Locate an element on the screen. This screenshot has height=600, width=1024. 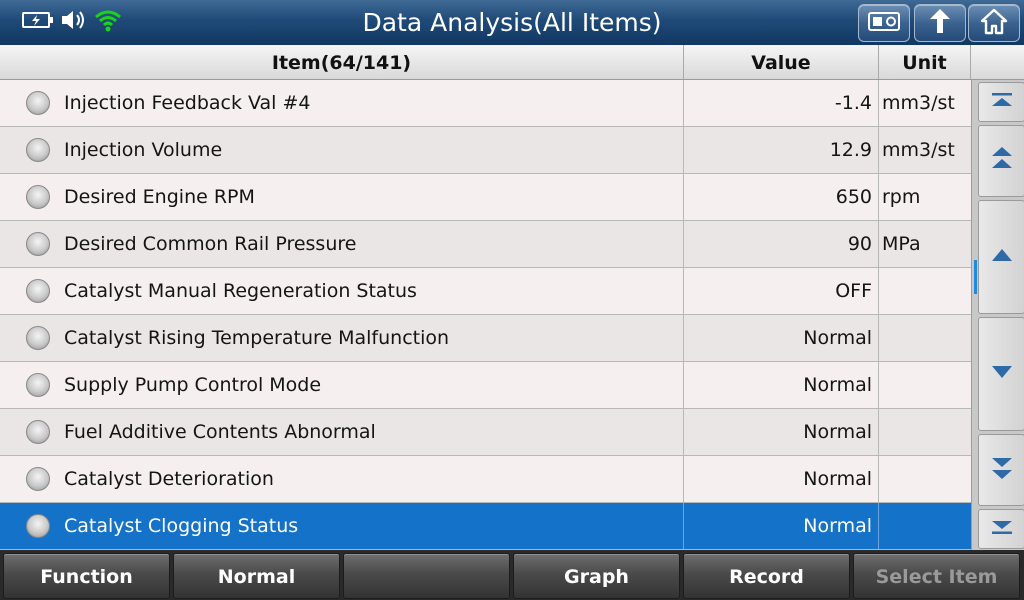
back-arrow-icon is located at coordinates (940, 23).